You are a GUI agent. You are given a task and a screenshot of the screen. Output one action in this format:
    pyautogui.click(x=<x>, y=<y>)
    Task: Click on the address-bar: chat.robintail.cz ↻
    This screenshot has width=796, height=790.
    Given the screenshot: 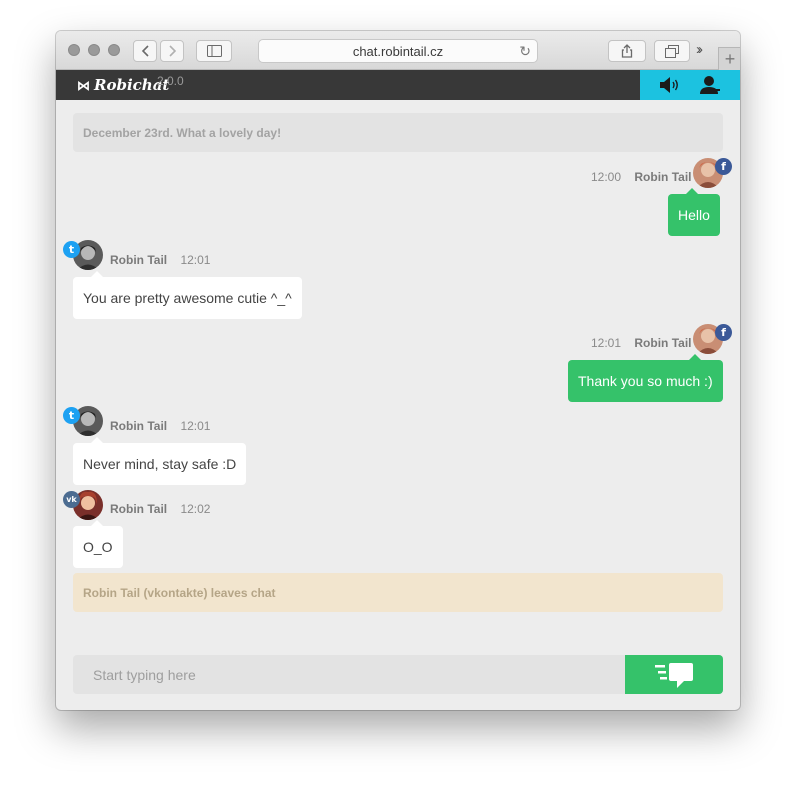 What is the action you would take?
    pyautogui.click(x=398, y=51)
    